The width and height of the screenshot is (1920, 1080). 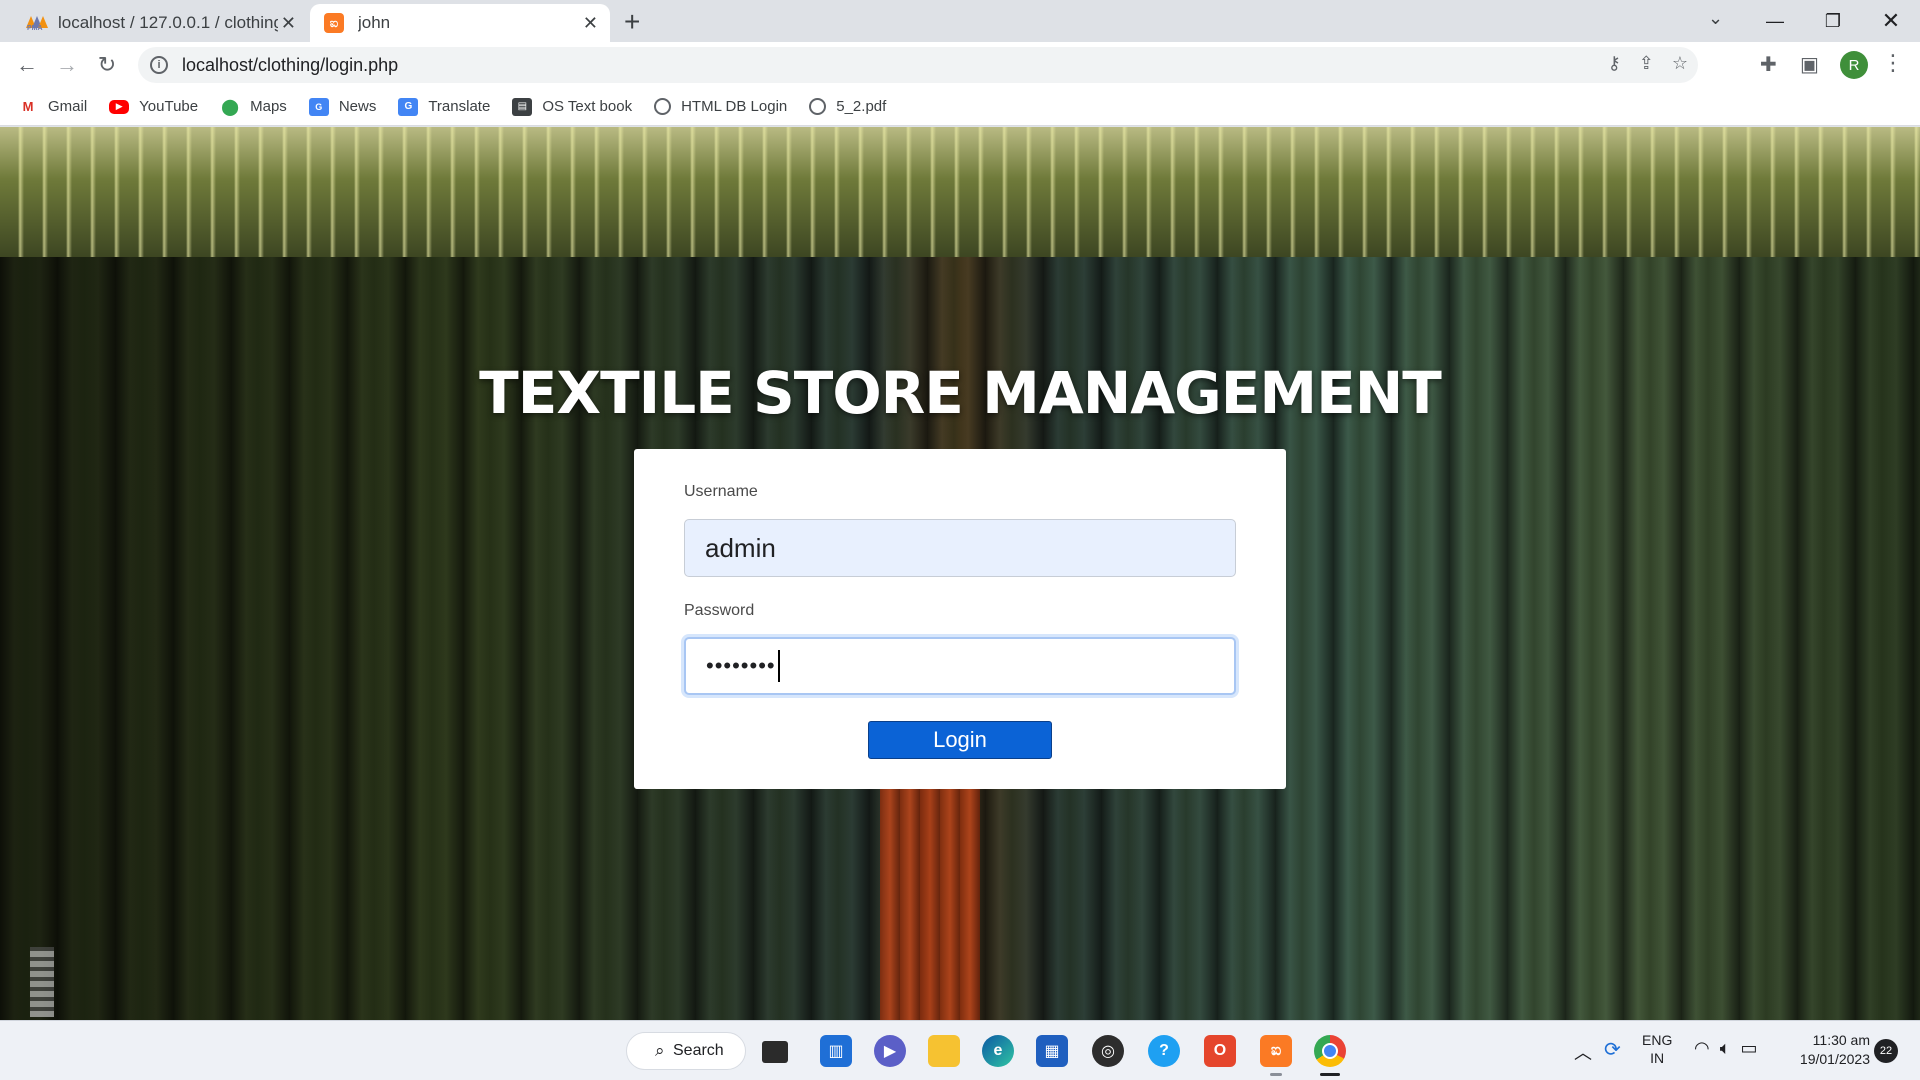 I want to click on page-title: TEXTILE STORE MANAGEMENT, so click(x=960, y=393).